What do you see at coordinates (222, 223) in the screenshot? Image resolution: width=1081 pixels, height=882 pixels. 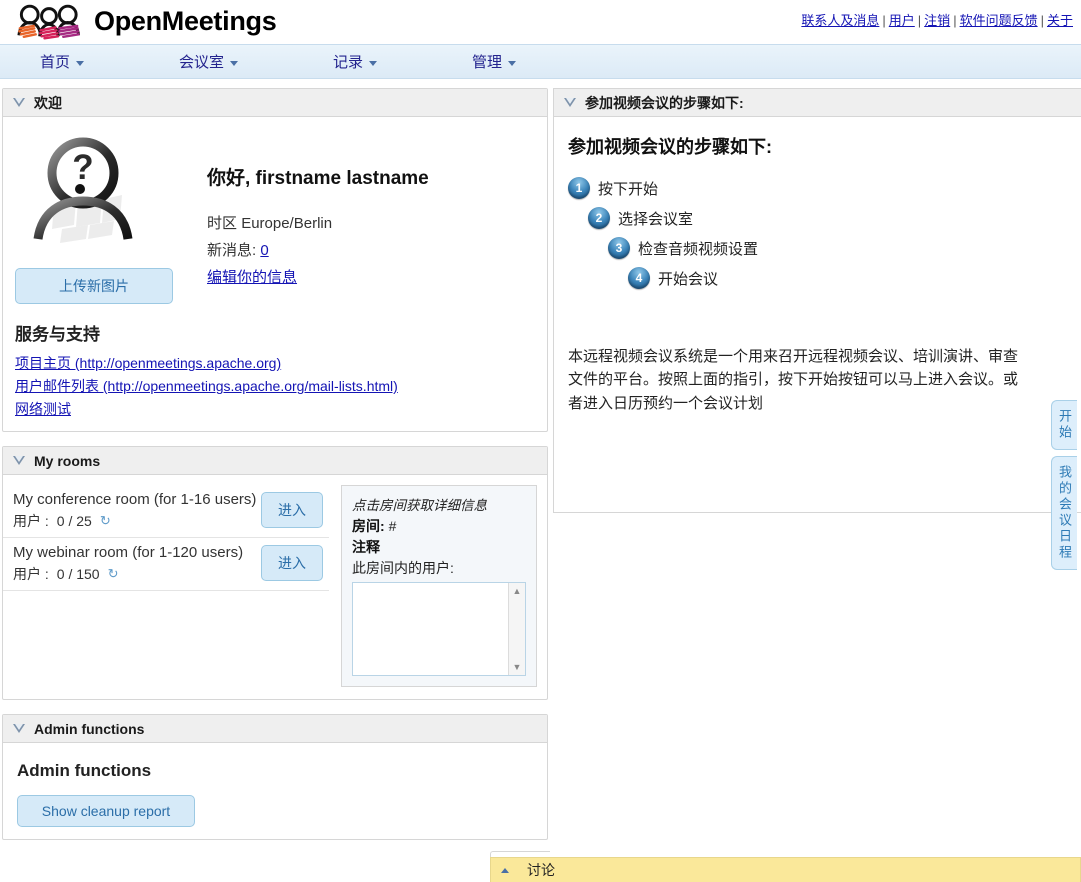 I see `timezone-label: 时区` at bounding box center [222, 223].